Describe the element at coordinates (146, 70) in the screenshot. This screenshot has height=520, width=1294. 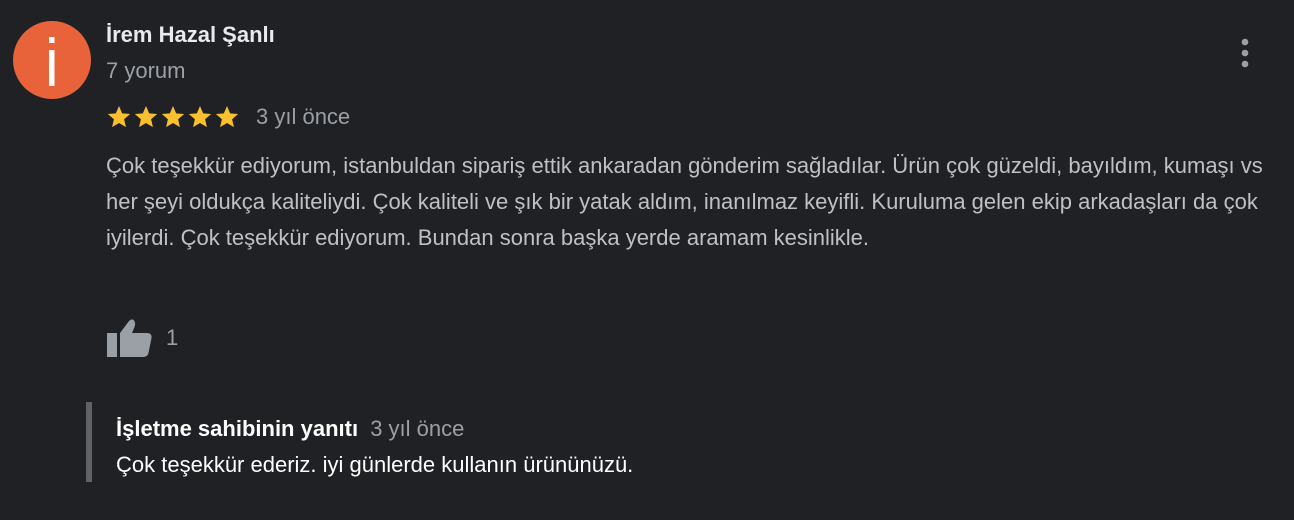
I see `author-review-count: 7 yorum` at that location.